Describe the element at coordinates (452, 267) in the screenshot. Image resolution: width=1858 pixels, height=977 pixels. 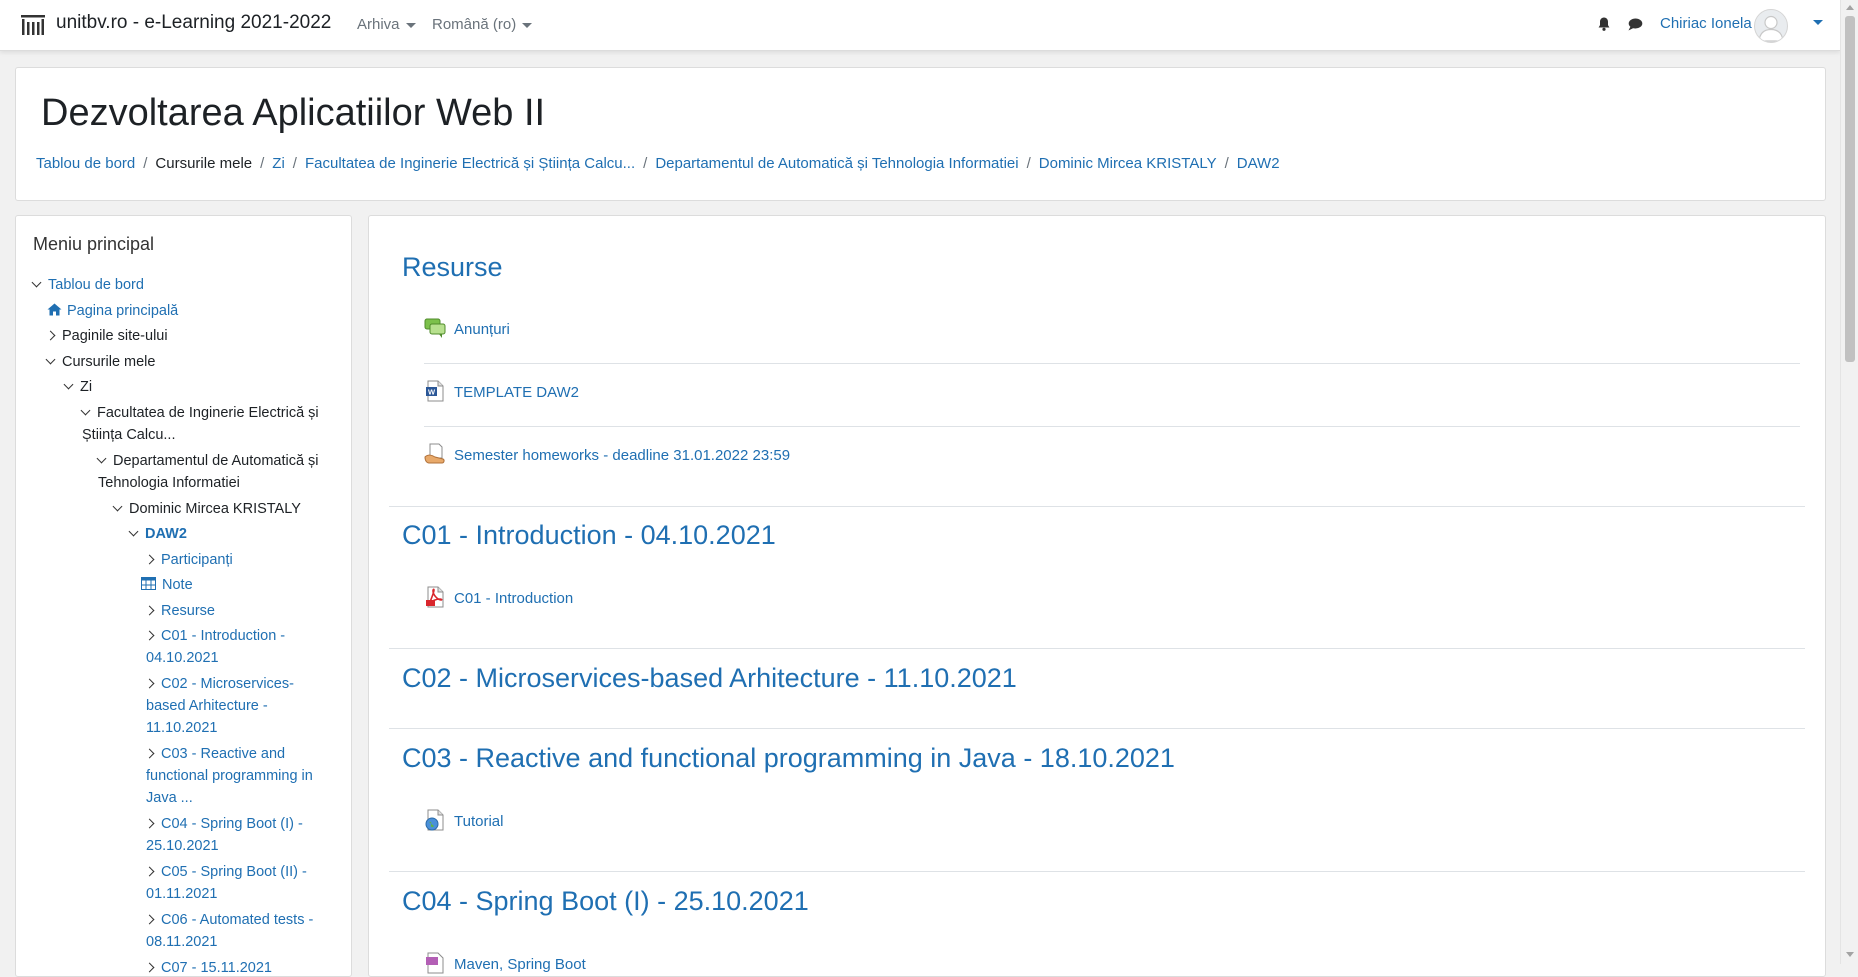
I see `section-title-resurse: Resurse` at that location.